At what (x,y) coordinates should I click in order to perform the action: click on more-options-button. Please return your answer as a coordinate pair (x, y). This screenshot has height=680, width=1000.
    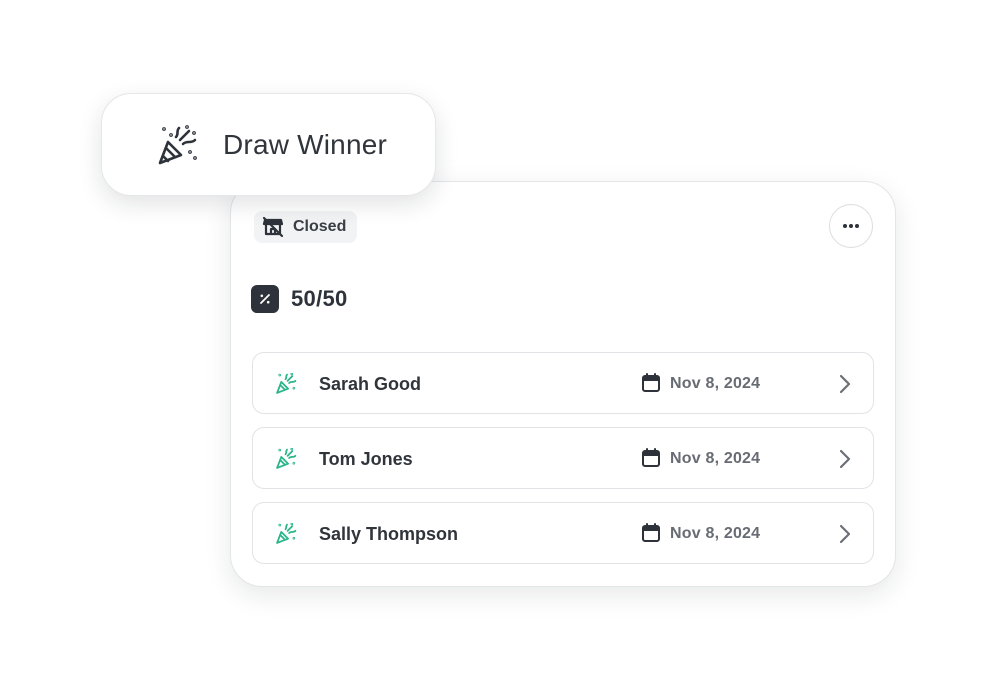
    Looking at the image, I should click on (851, 226).